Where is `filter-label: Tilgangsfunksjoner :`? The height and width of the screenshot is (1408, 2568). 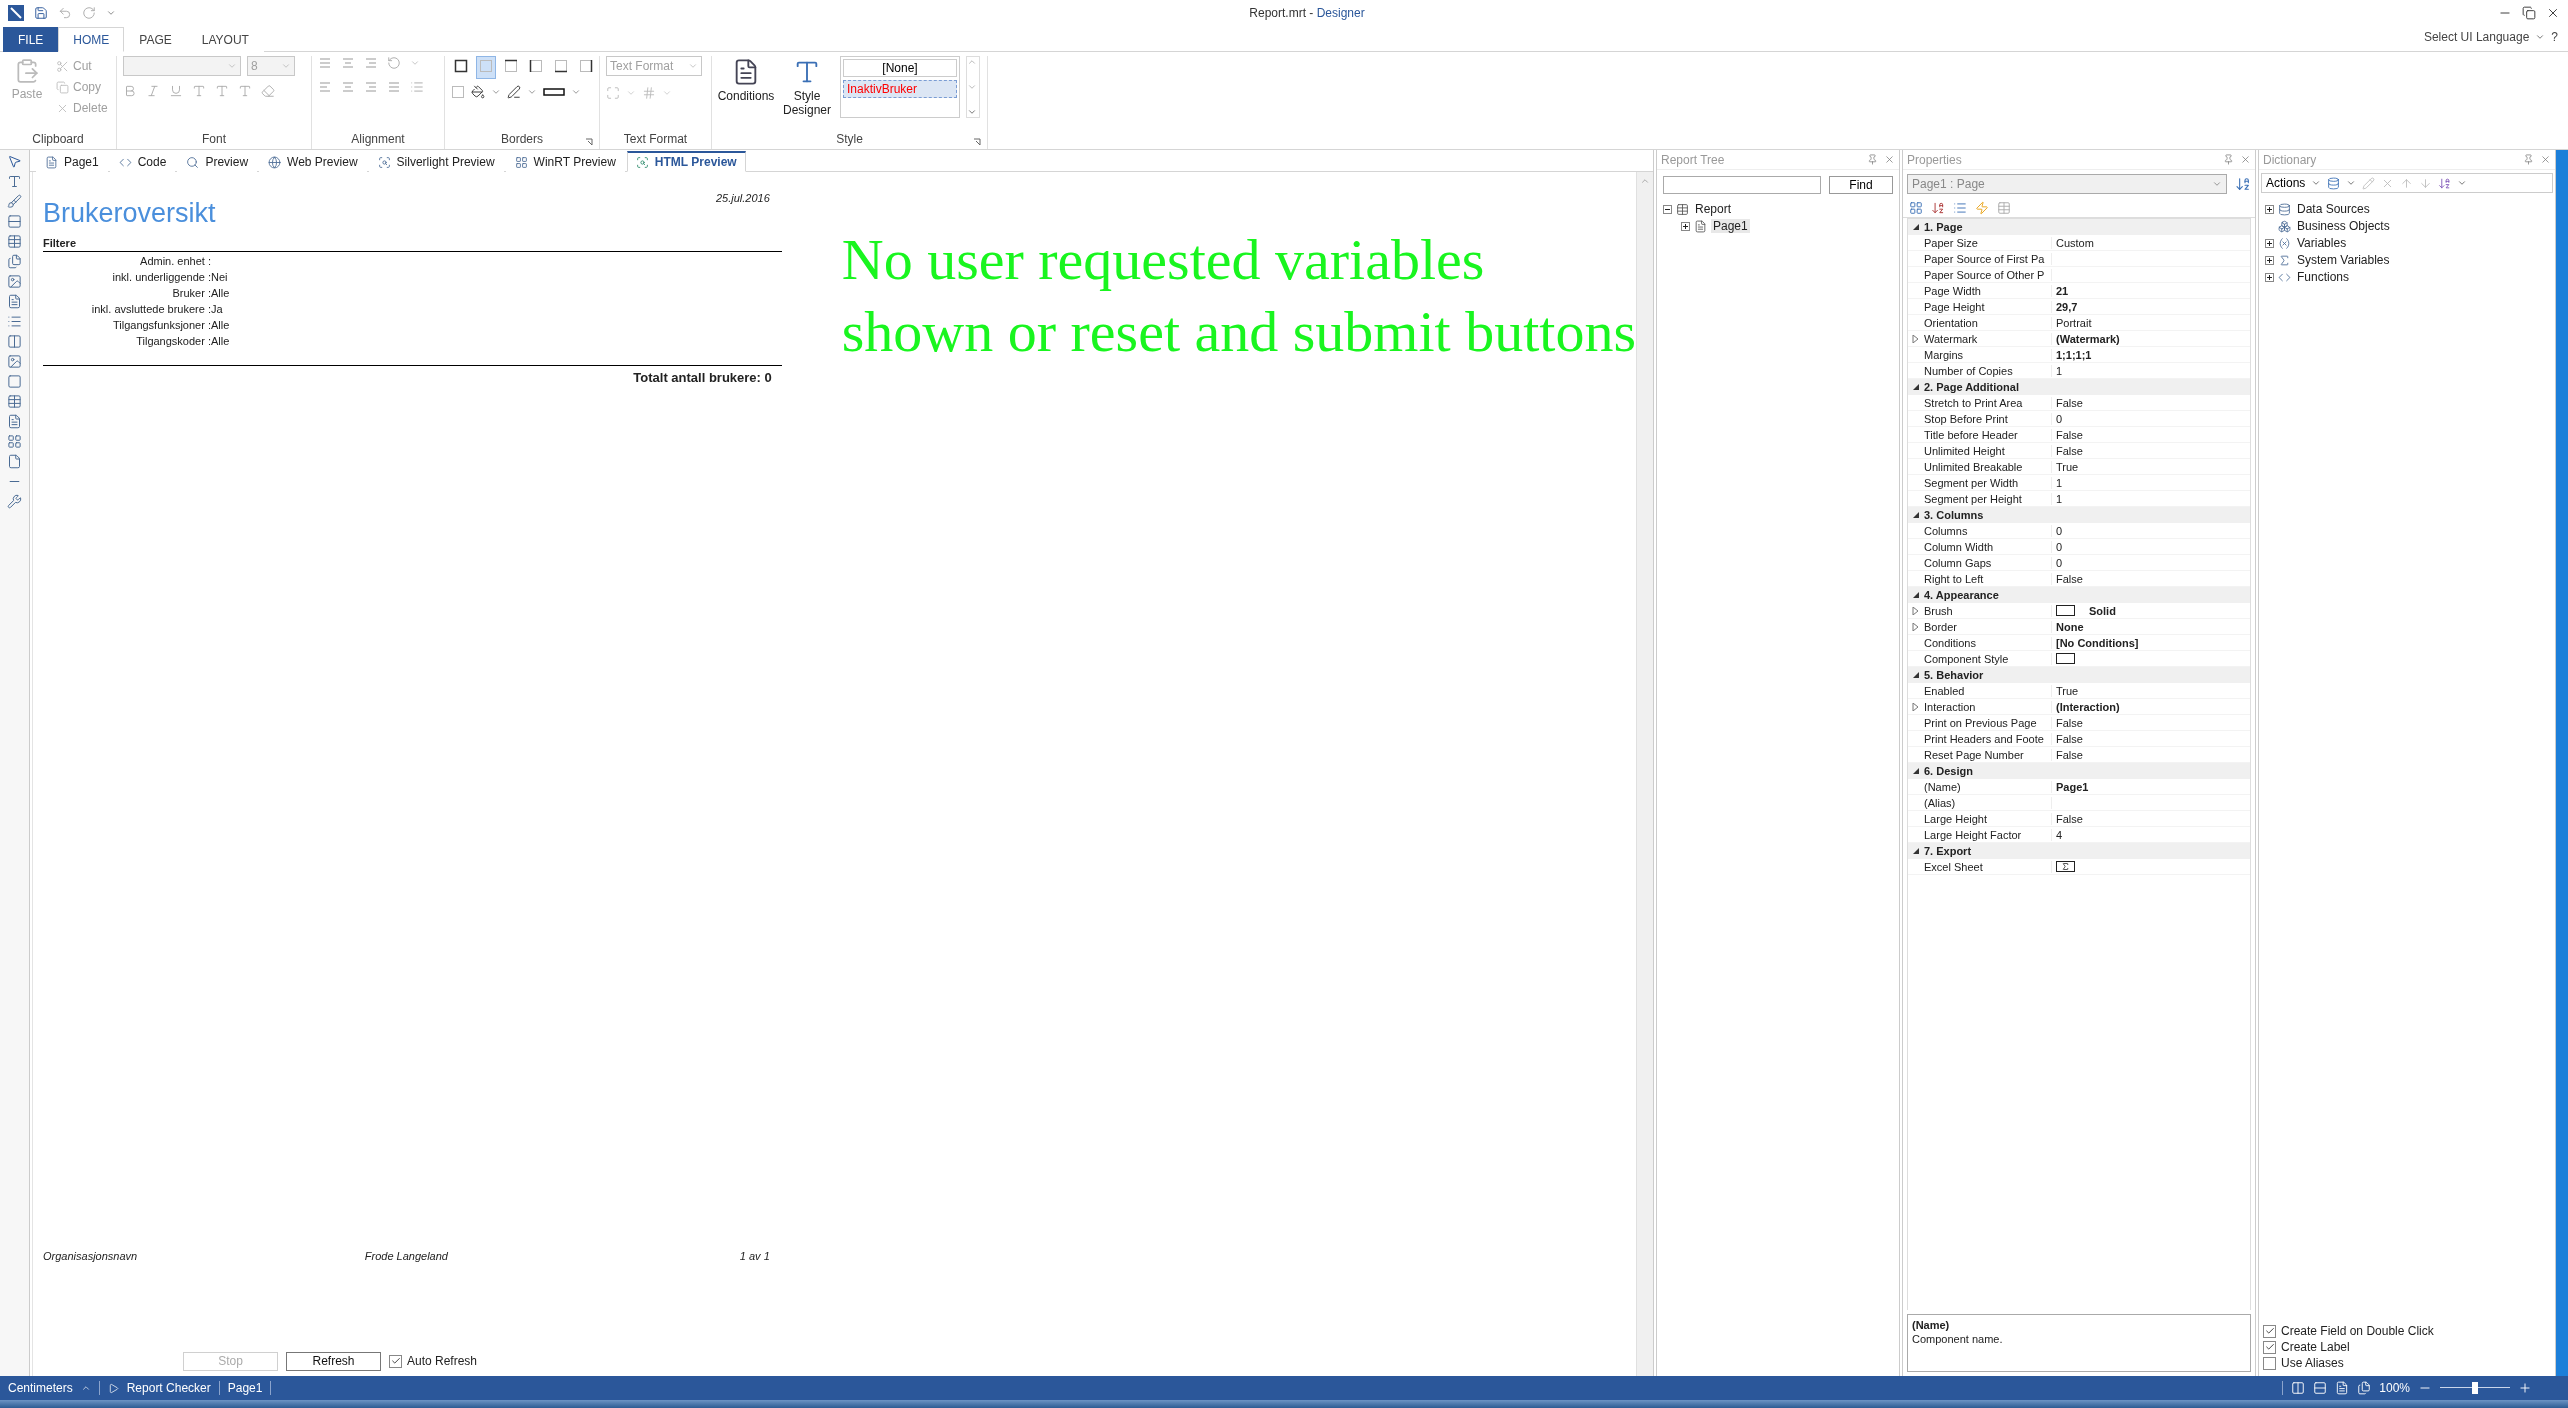
filter-label: Tilgangsfunksjoner : is located at coordinates (161, 325).